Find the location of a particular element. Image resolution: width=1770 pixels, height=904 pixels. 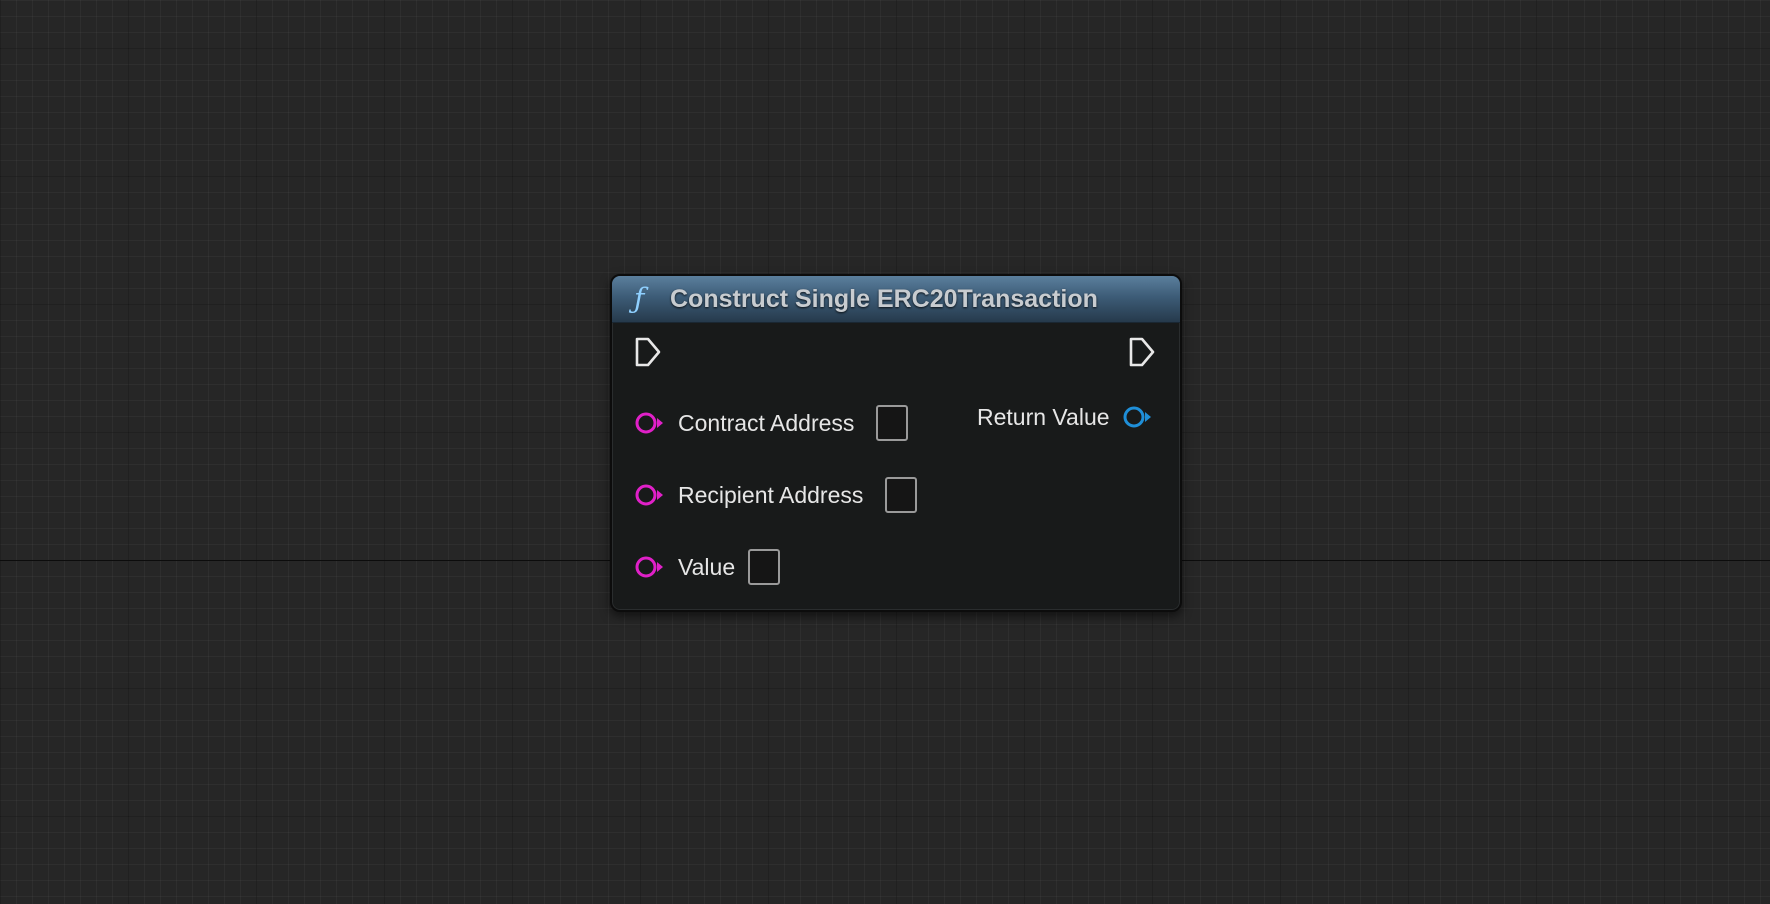

value-label: Value is located at coordinates (707, 567).